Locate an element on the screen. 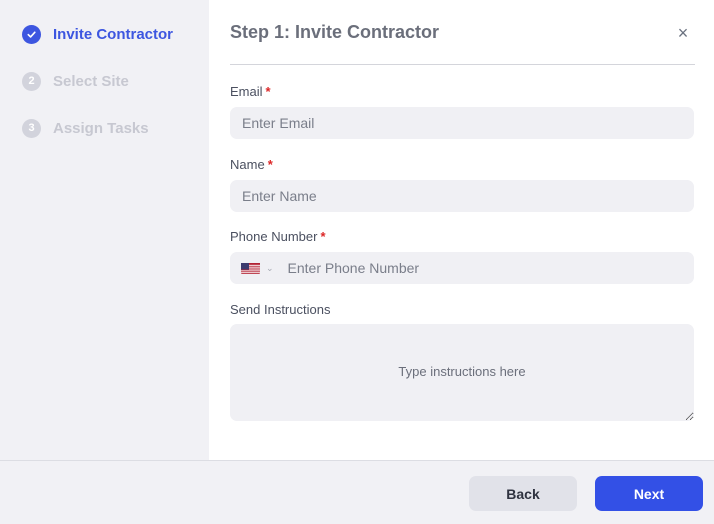  email-label: Email * is located at coordinates (250, 91).